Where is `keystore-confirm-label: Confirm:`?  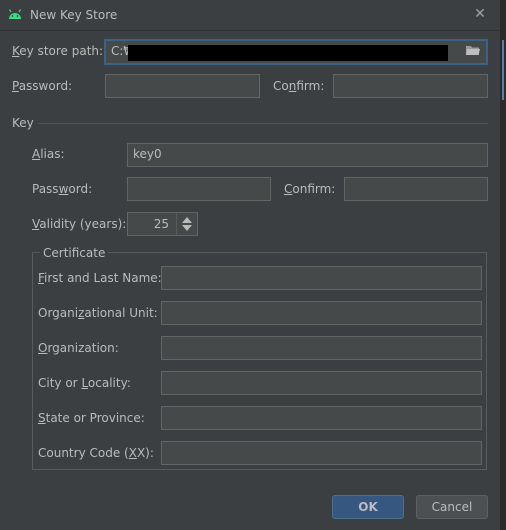
keystore-confirm-label: Confirm: is located at coordinates (299, 86).